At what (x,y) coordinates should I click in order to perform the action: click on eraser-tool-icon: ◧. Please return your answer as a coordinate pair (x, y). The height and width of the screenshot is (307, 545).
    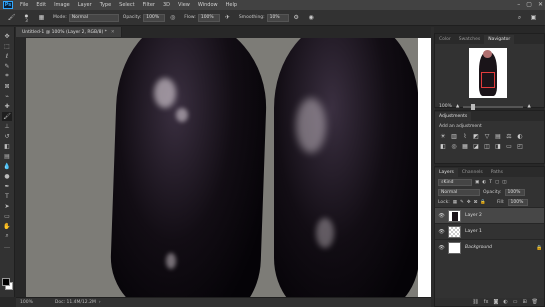
    Looking at the image, I should click on (7, 146).